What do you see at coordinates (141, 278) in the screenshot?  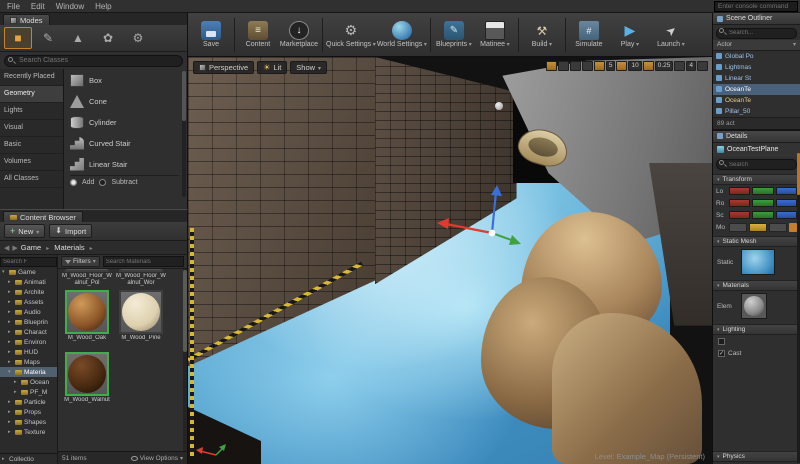 I see `asset-tile: M_Wood_Floor_Walnut_Wor` at bounding box center [141, 278].